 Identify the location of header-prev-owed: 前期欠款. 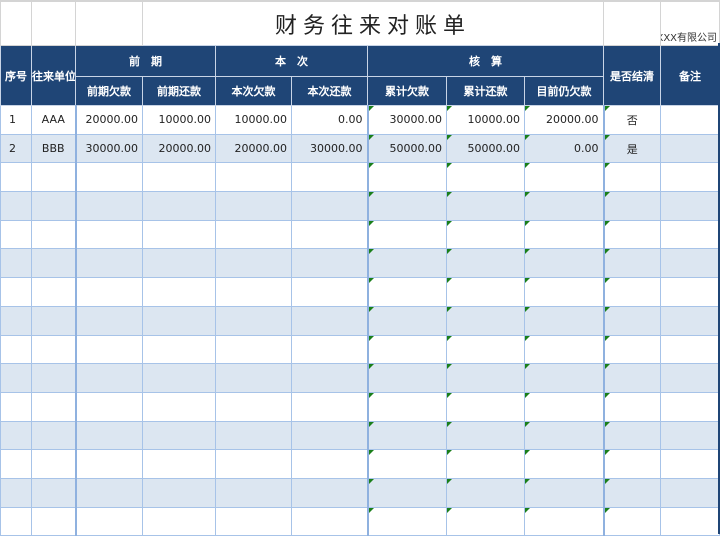
(109, 91).